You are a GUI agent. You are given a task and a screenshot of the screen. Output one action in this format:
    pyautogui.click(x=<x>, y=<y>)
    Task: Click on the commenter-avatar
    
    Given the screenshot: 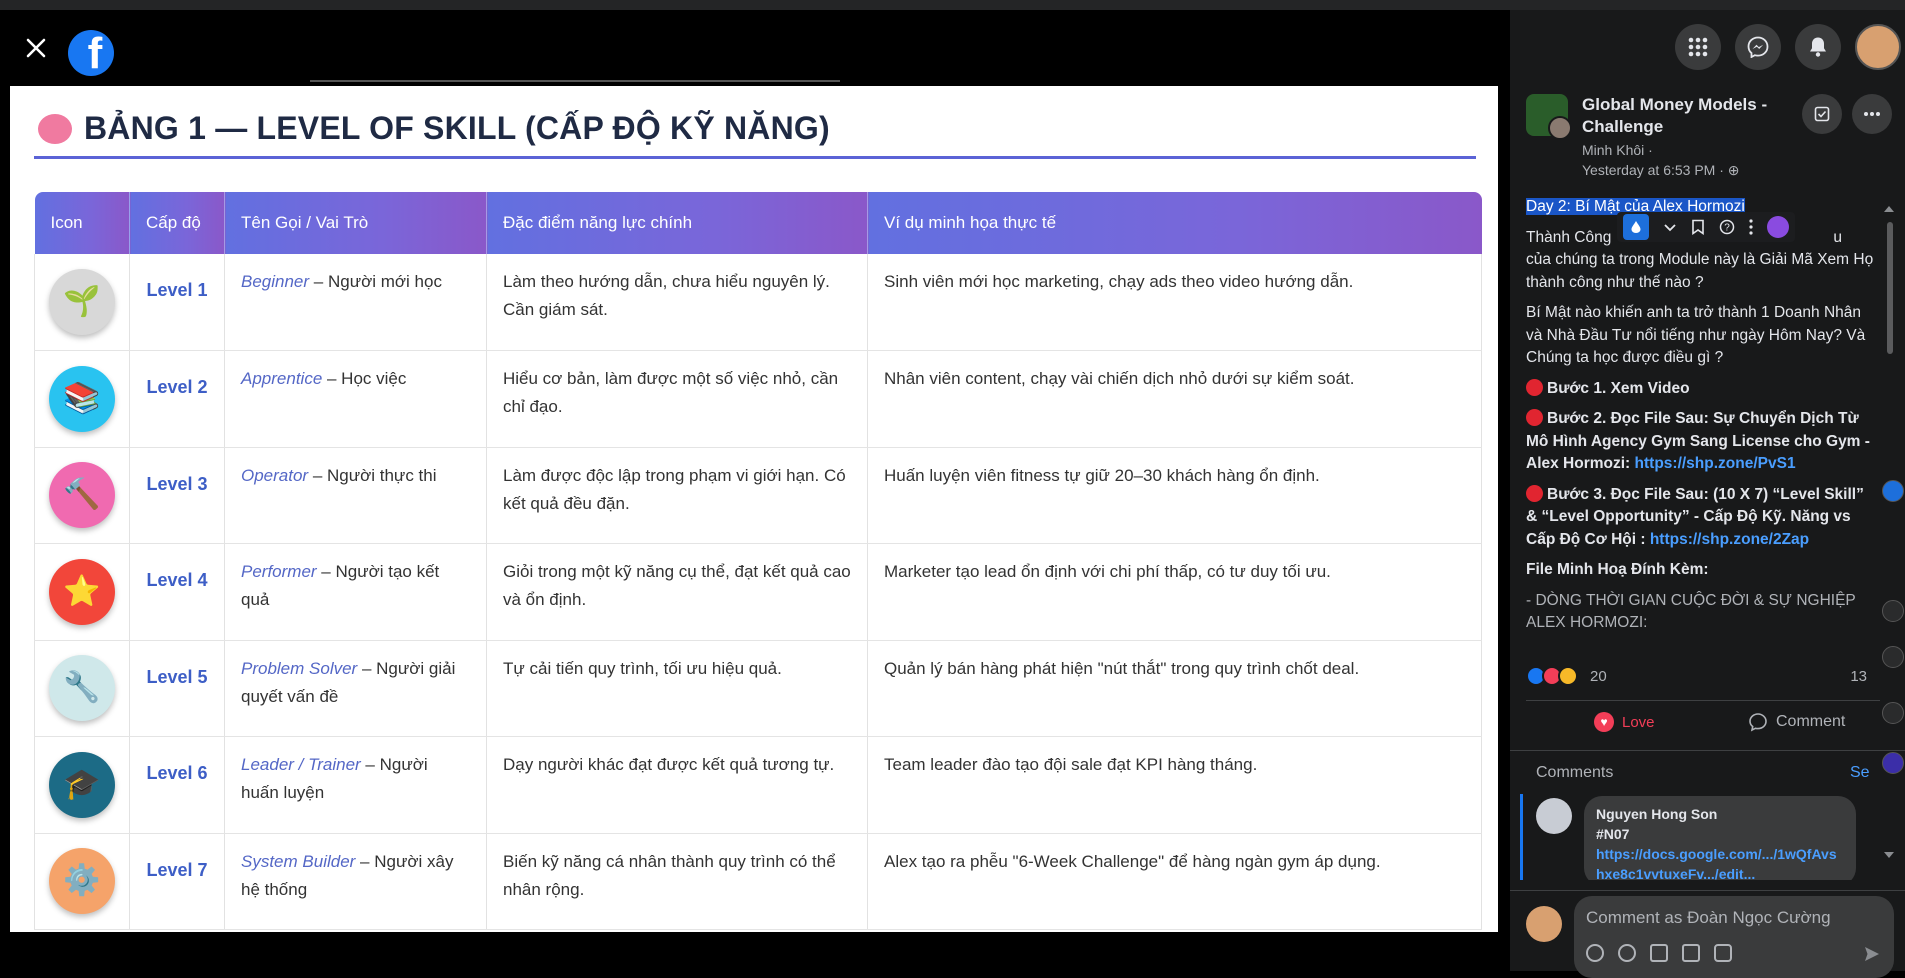 What is the action you would take?
    pyautogui.click(x=1554, y=816)
    